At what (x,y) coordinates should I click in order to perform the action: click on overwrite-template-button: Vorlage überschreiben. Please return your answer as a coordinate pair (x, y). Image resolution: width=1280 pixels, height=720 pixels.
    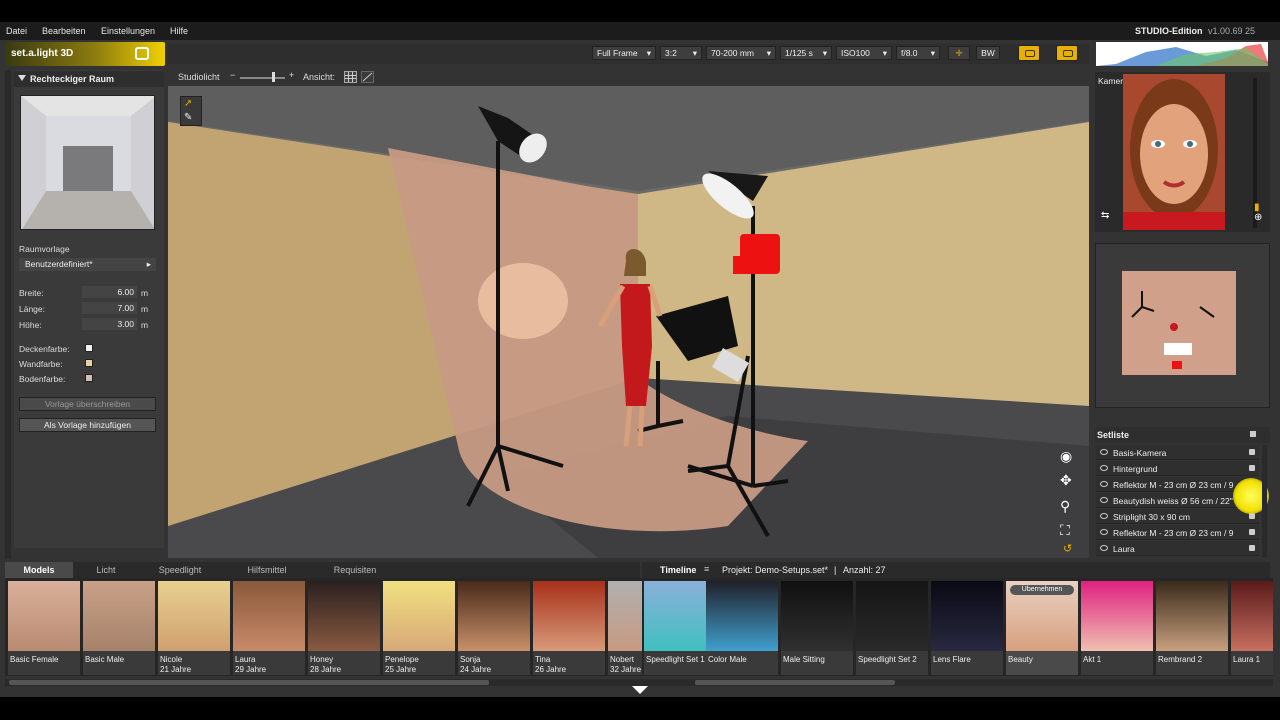
    Looking at the image, I should click on (87, 404).